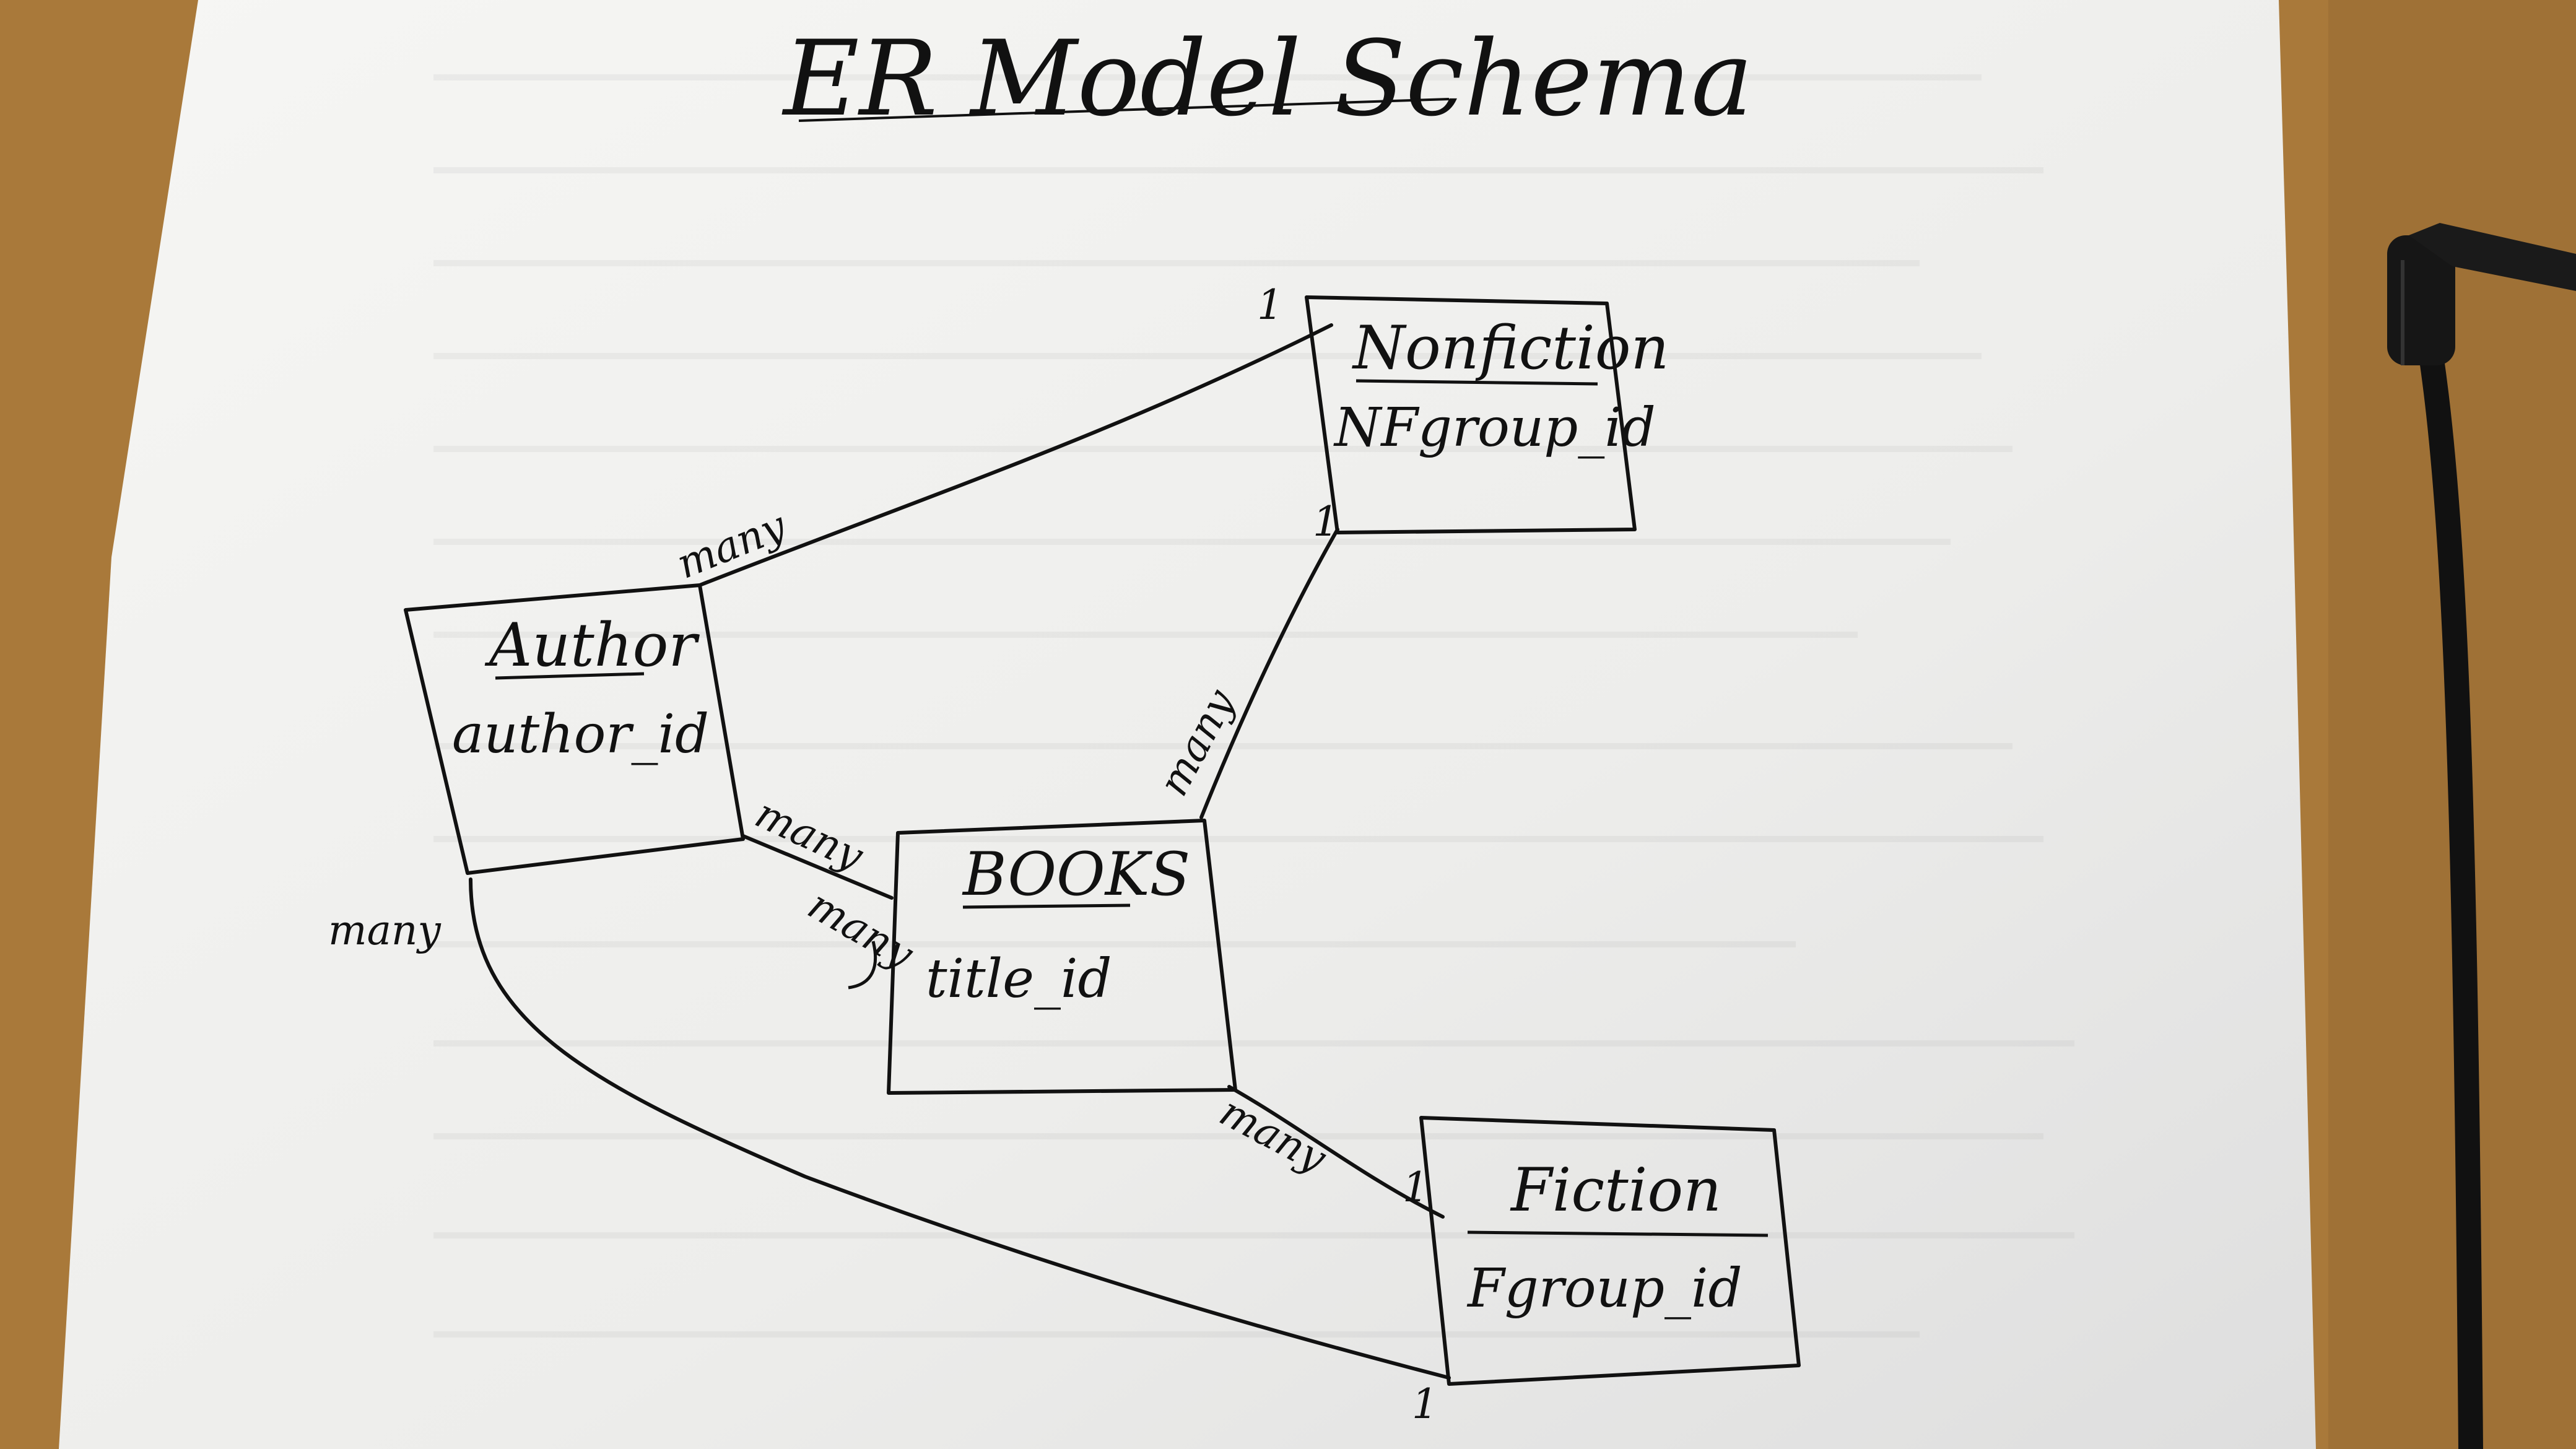 The width and height of the screenshot is (2576, 1449). What do you see at coordinates (1416, 1187) in the screenshot?
I see `cardinality-books-fiction-to: 1` at bounding box center [1416, 1187].